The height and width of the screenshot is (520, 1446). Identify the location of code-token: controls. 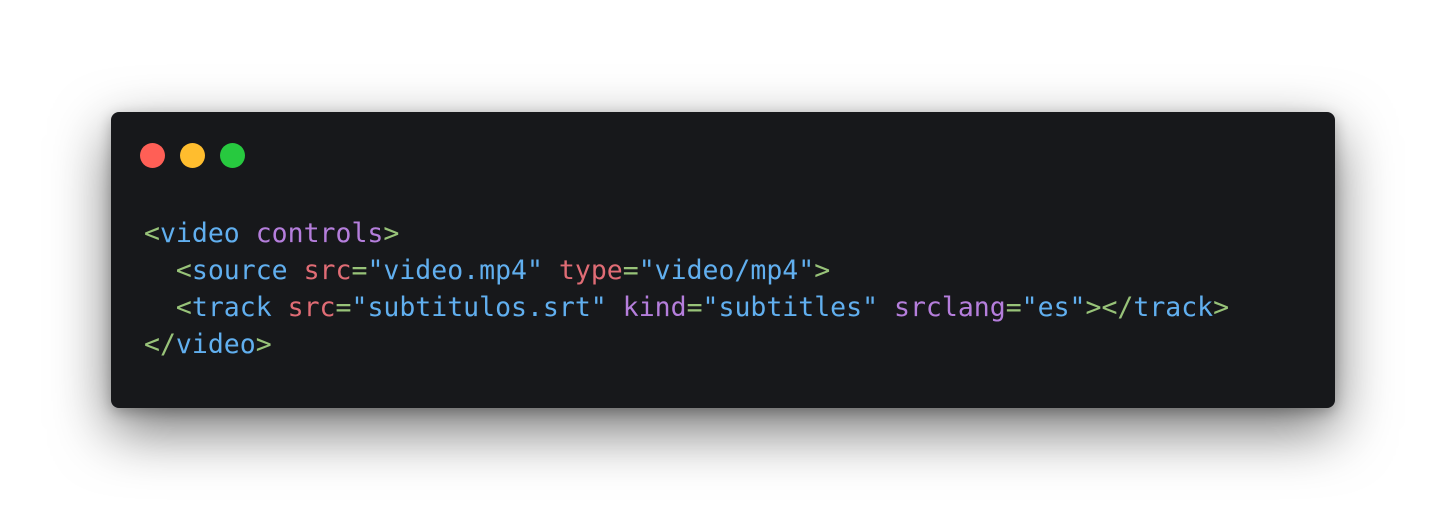
(319, 233).